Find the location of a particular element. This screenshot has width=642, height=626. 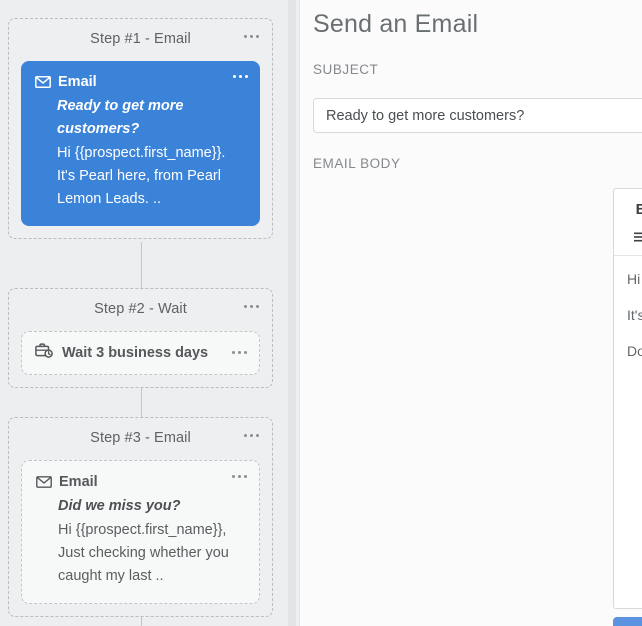

save-button is located at coordinates (627, 621).